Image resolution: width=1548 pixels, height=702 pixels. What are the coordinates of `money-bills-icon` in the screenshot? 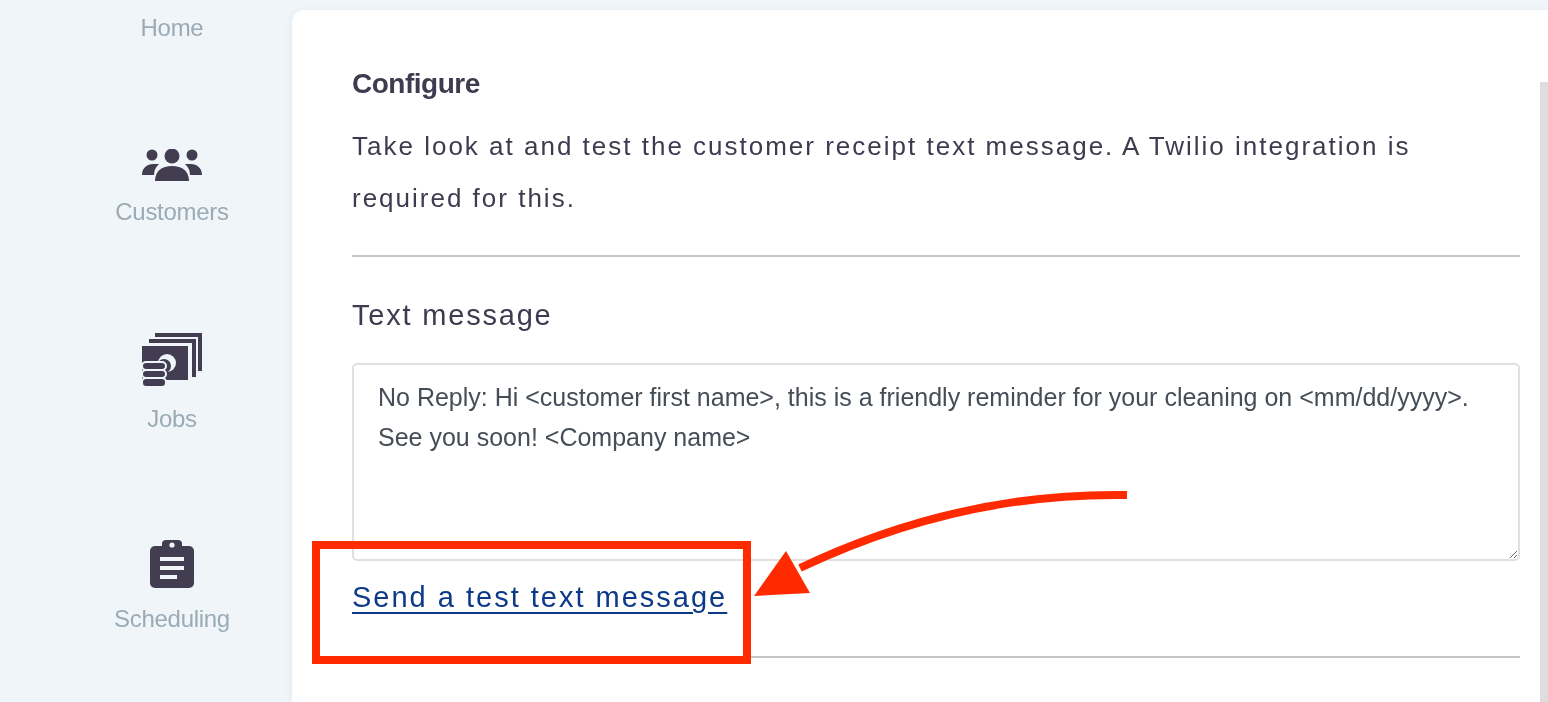 It's located at (172, 360).